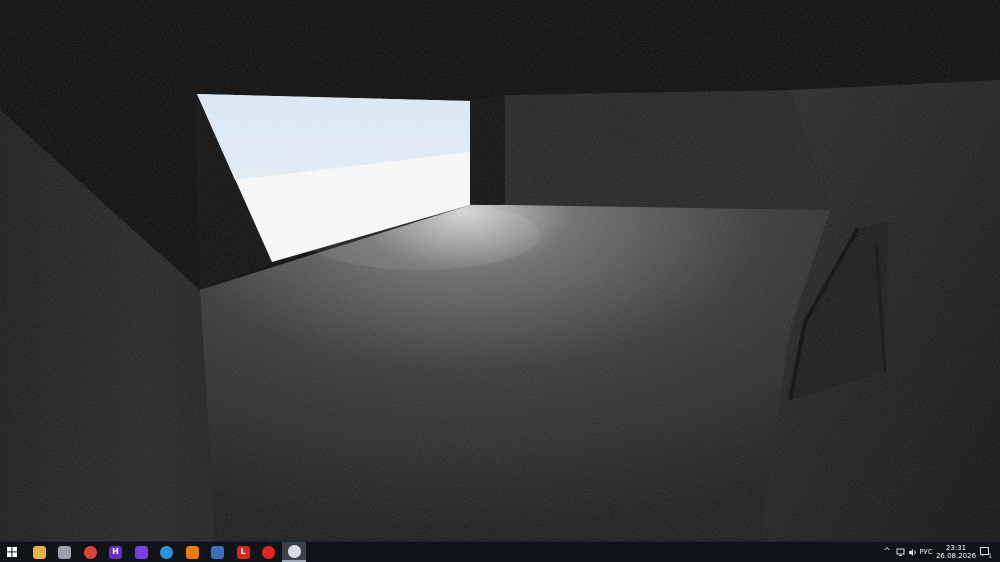 Image resolution: width=1000 pixels, height=562 pixels. I want to click on network-icon, so click(900, 552).